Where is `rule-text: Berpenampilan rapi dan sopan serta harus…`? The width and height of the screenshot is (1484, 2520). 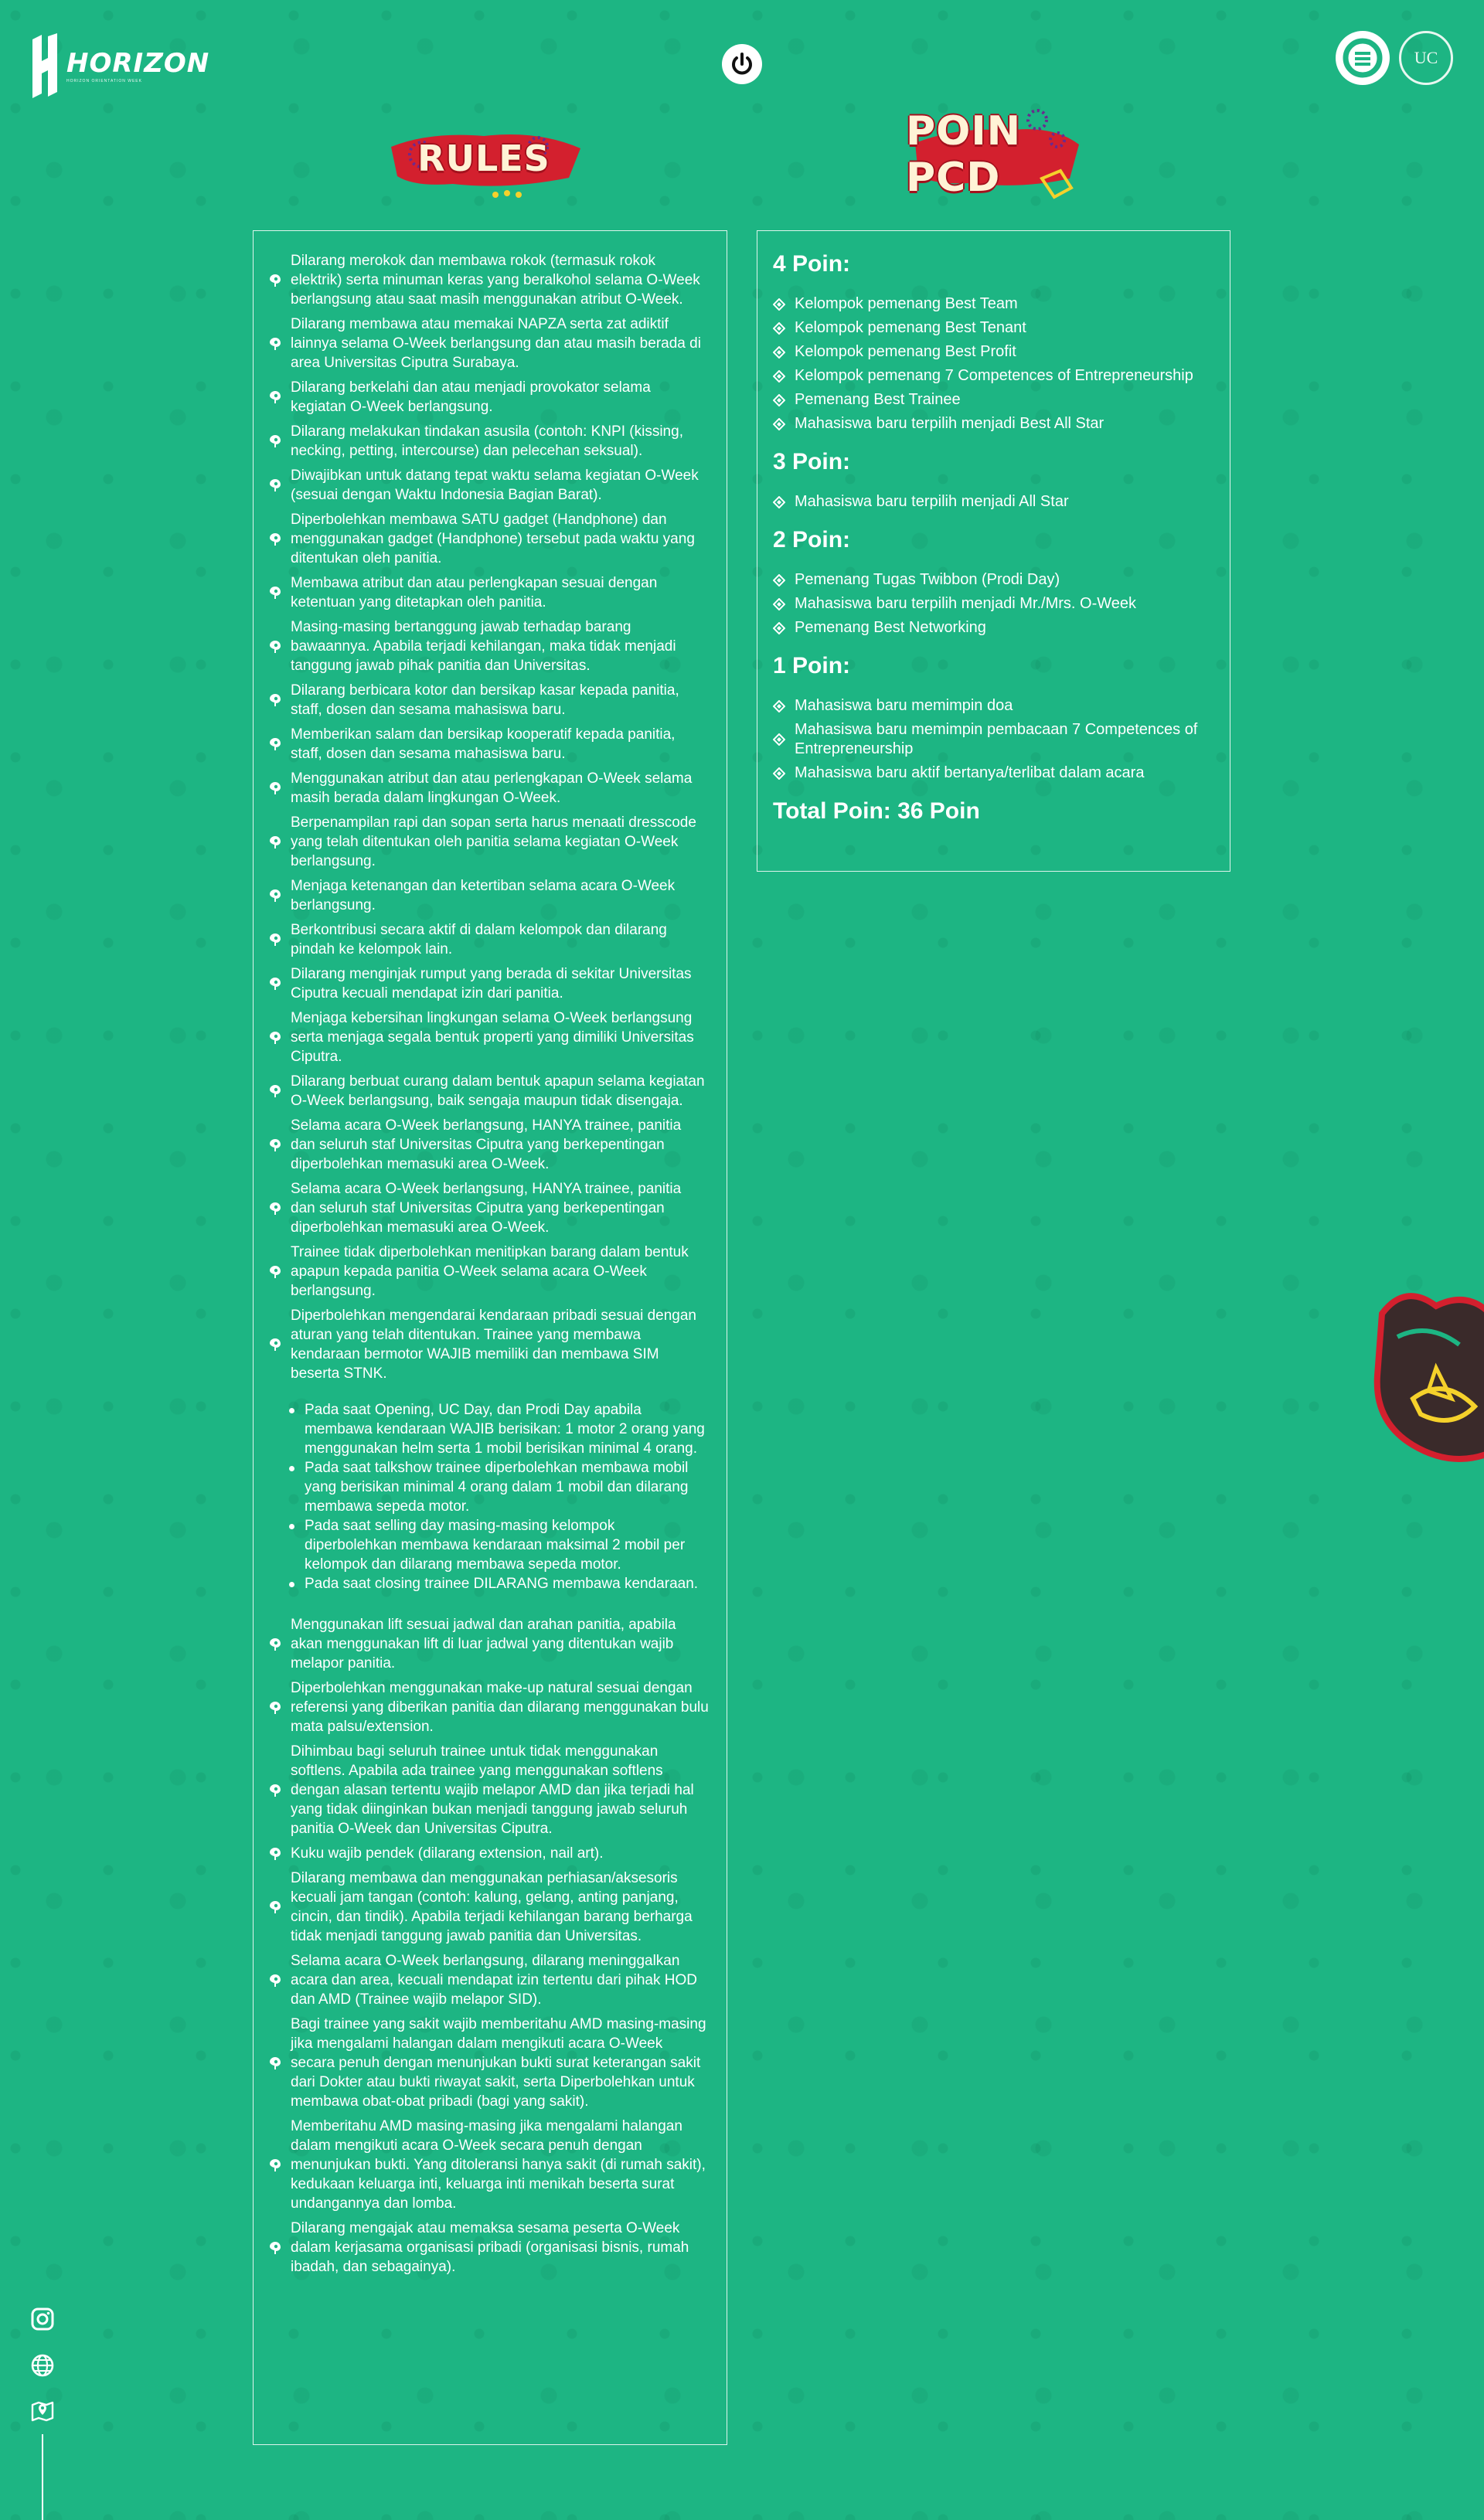 rule-text: Berpenampilan rapi dan sopan serta harus… is located at coordinates (493, 841).